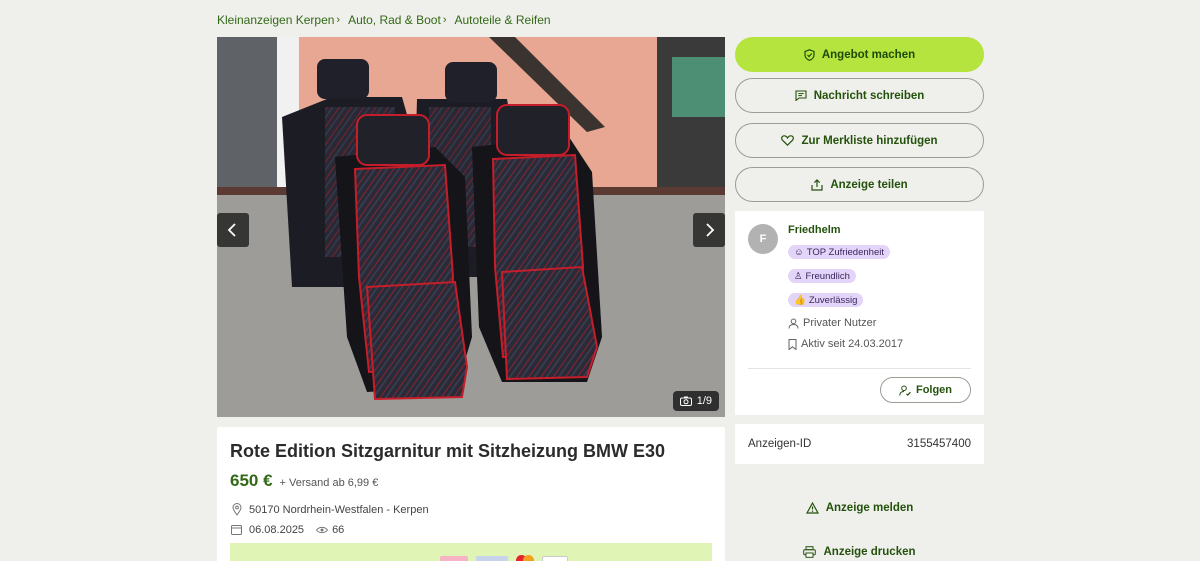  I want to click on chevron-left-icon, so click(231, 230).